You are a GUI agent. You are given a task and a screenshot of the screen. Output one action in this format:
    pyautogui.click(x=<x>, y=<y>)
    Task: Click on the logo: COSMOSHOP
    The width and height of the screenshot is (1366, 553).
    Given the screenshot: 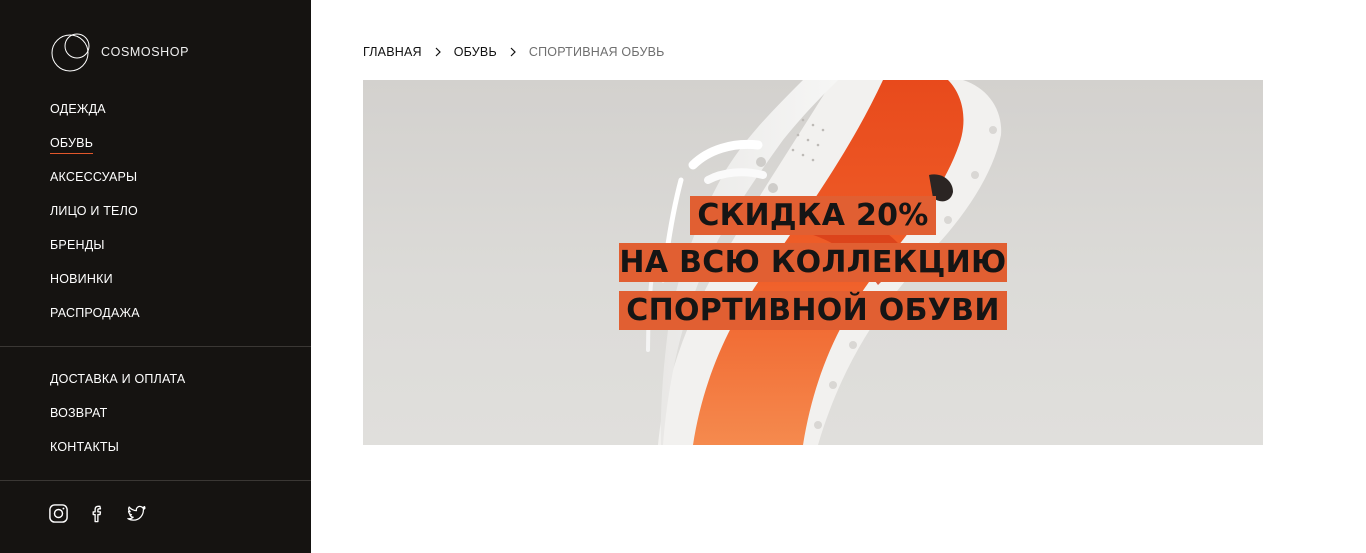 What is the action you would take?
    pyautogui.click(x=119, y=51)
    